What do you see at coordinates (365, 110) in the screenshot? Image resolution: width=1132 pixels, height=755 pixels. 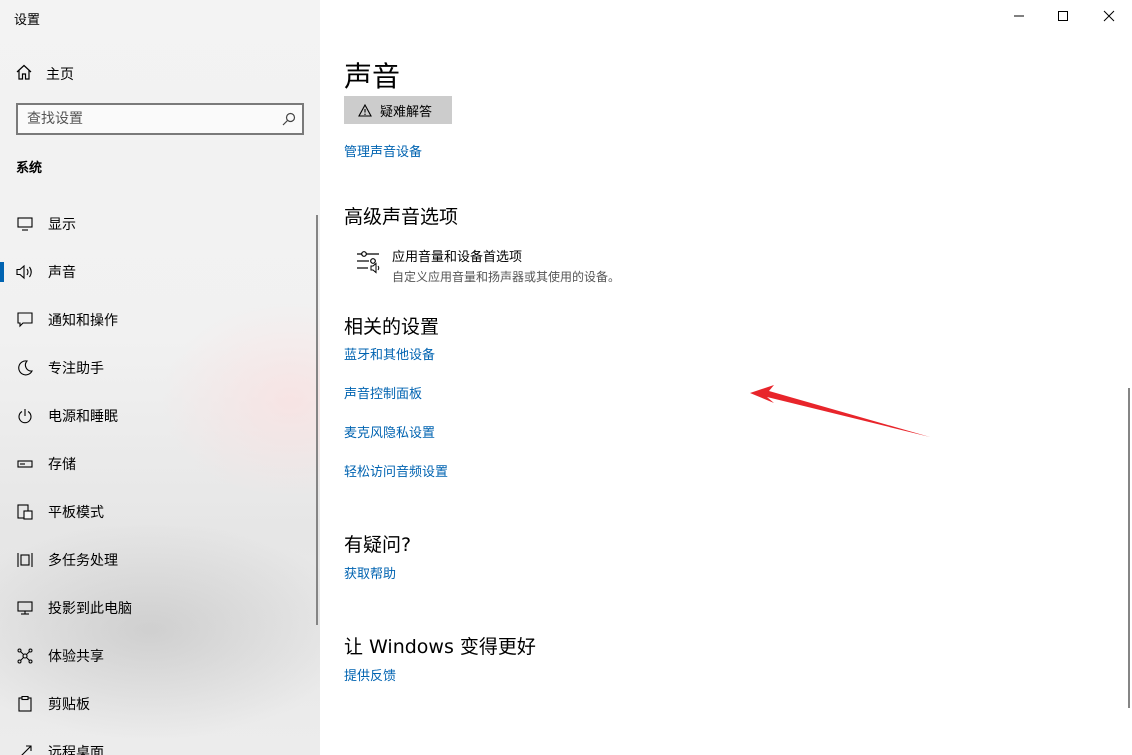 I see `warning-icon` at bounding box center [365, 110].